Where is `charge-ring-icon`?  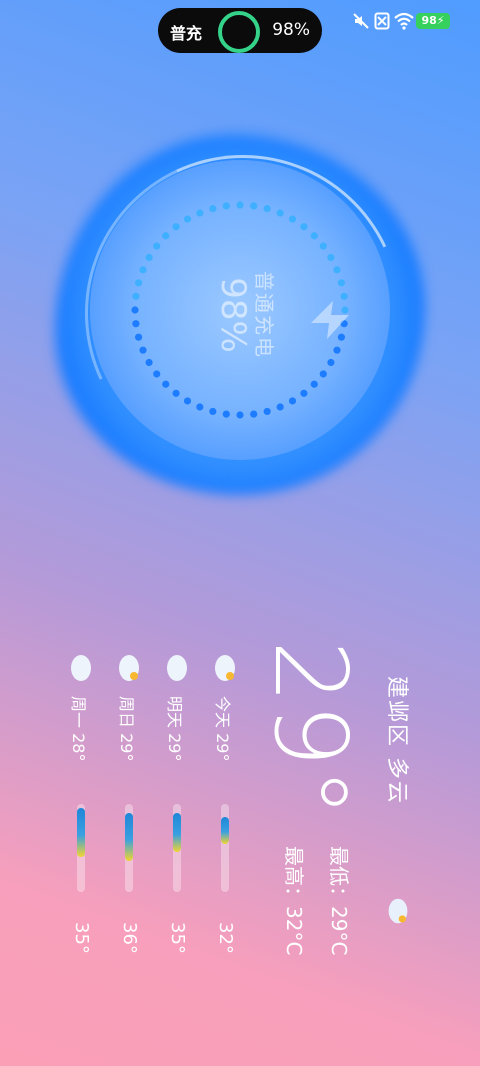 charge-ring-icon is located at coordinates (239, 32).